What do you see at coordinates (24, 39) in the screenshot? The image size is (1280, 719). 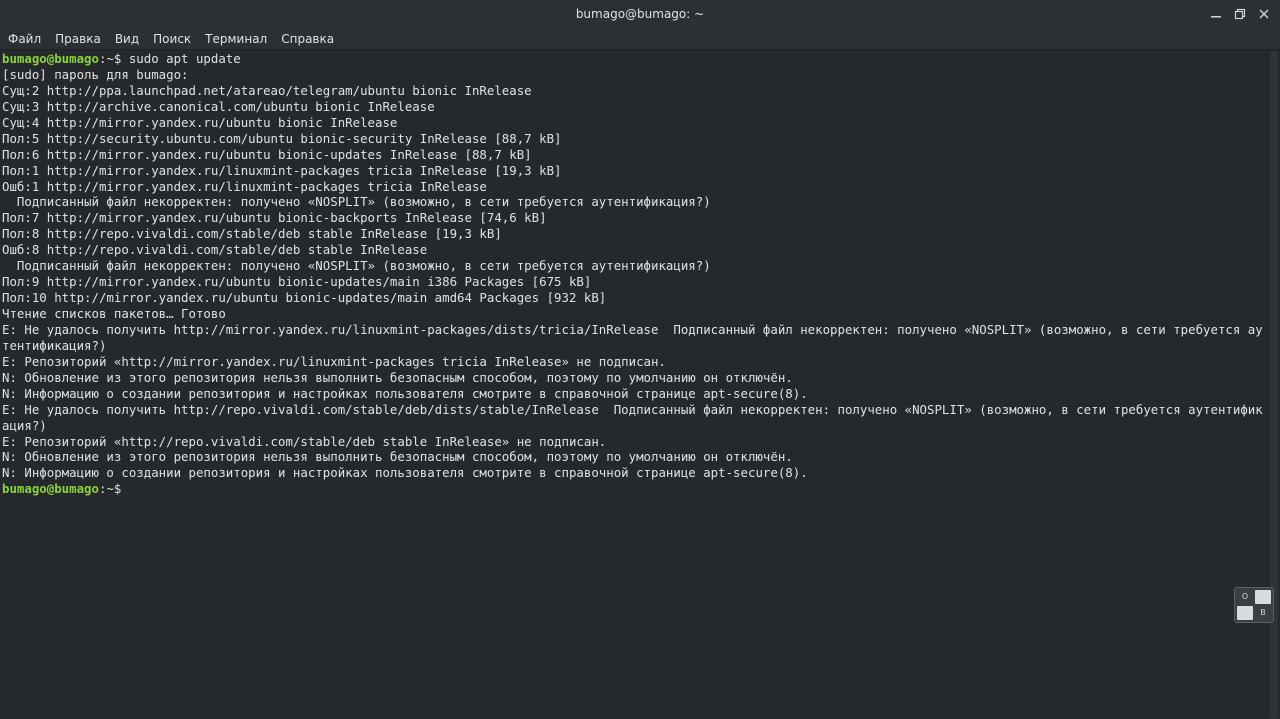 I see `menu-file: Файл` at bounding box center [24, 39].